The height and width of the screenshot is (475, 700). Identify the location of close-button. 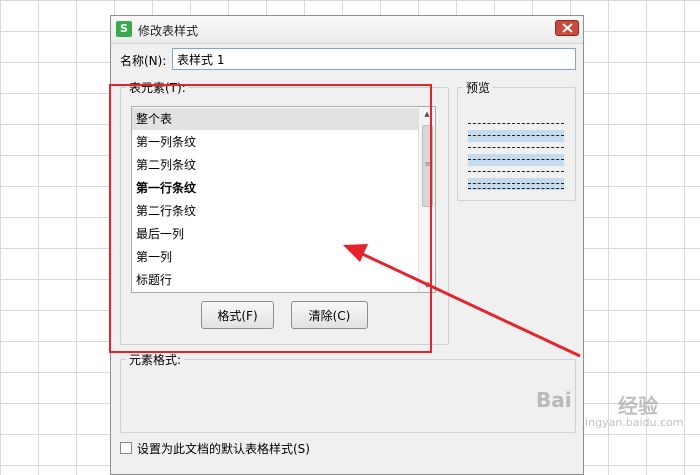
(567, 28).